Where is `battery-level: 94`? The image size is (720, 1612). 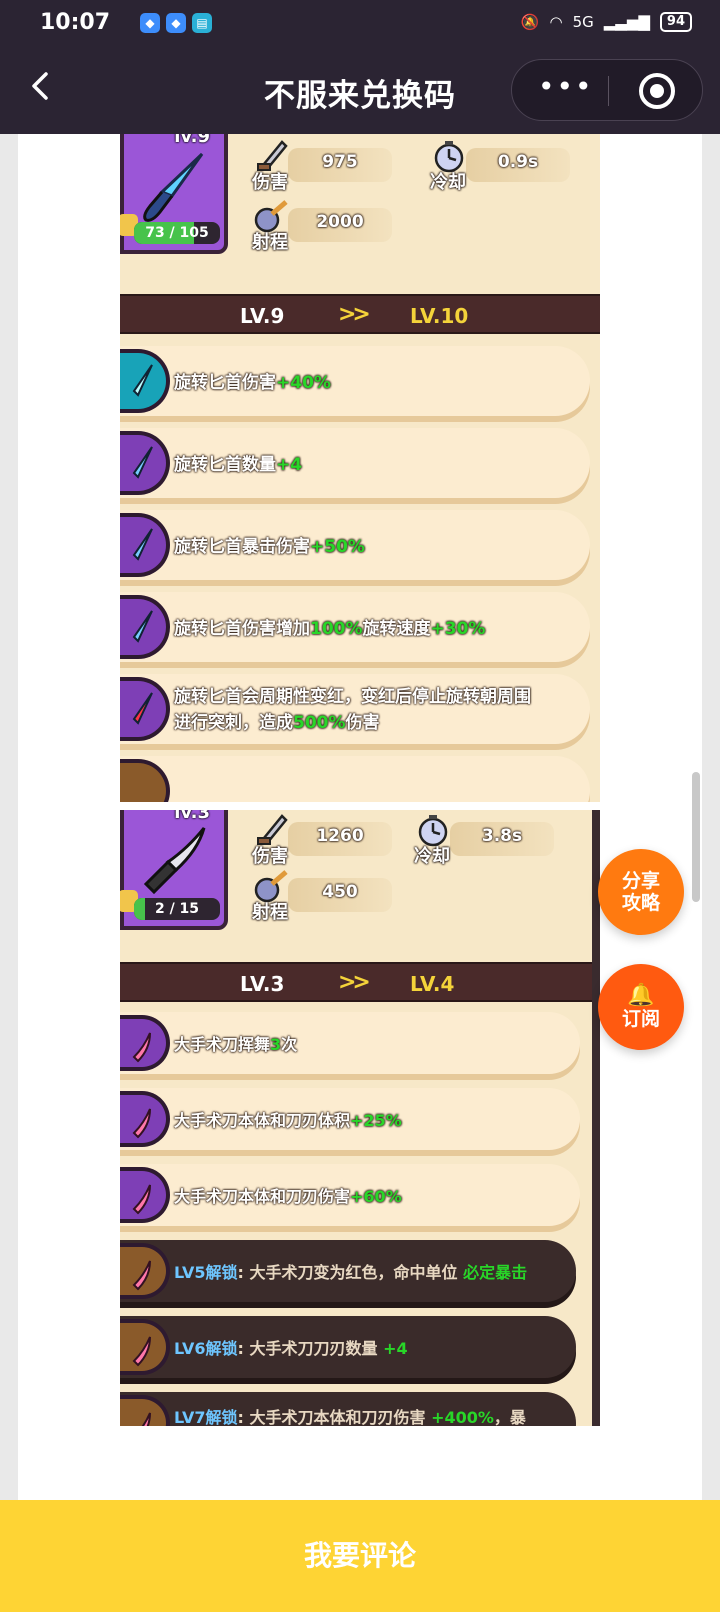
battery-level: 94 is located at coordinates (675, 22).